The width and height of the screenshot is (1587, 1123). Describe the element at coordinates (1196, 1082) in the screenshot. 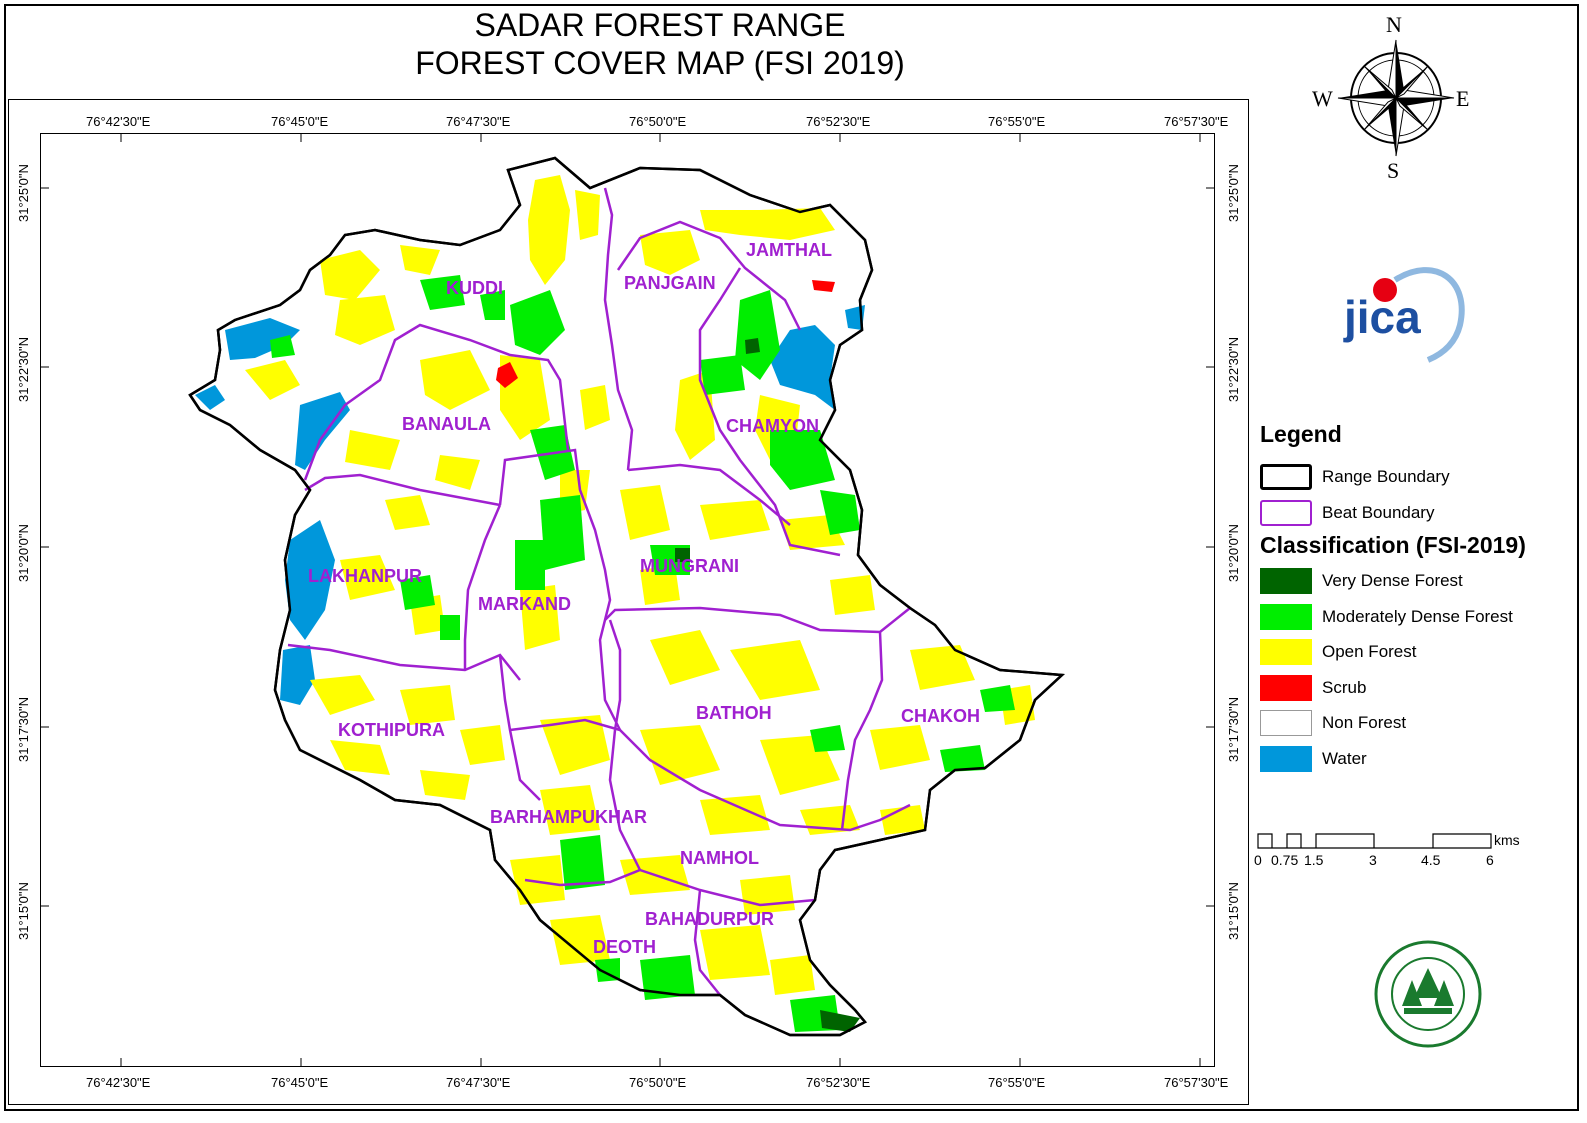

I see `lon-label-bottom: 76°57'30"E` at that location.